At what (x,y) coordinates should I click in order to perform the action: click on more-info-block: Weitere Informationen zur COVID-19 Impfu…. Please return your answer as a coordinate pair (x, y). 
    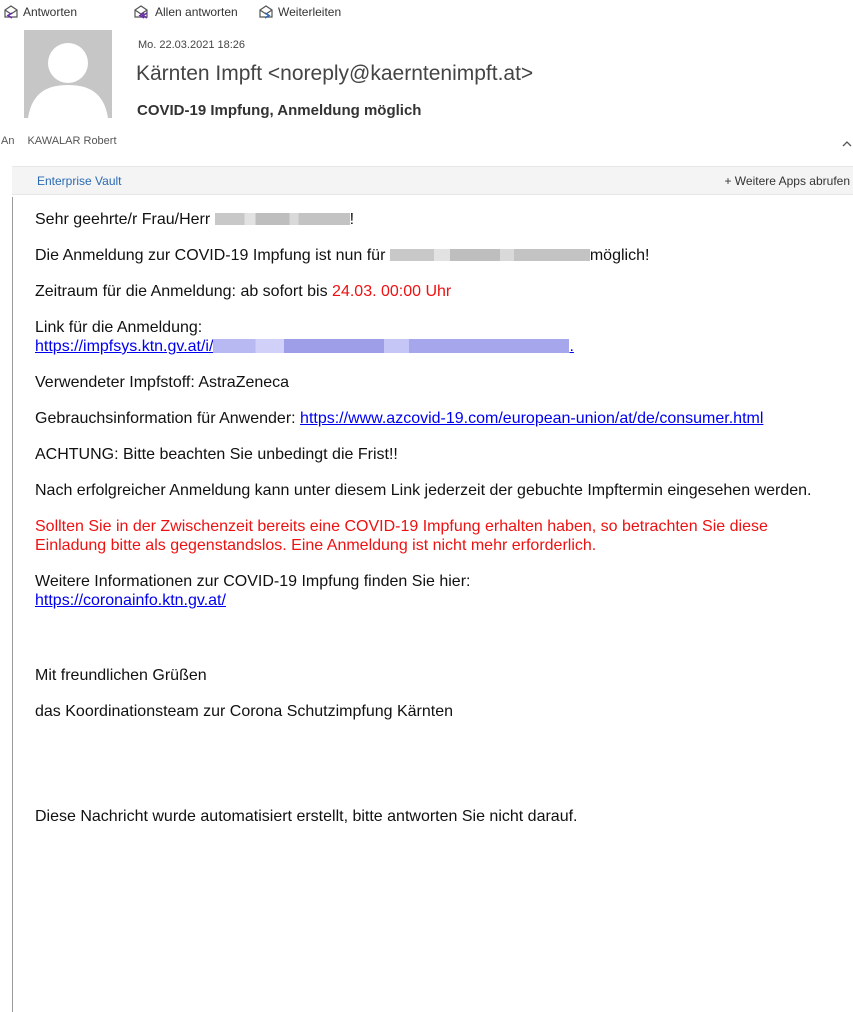
    Looking at the image, I should click on (435, 591).